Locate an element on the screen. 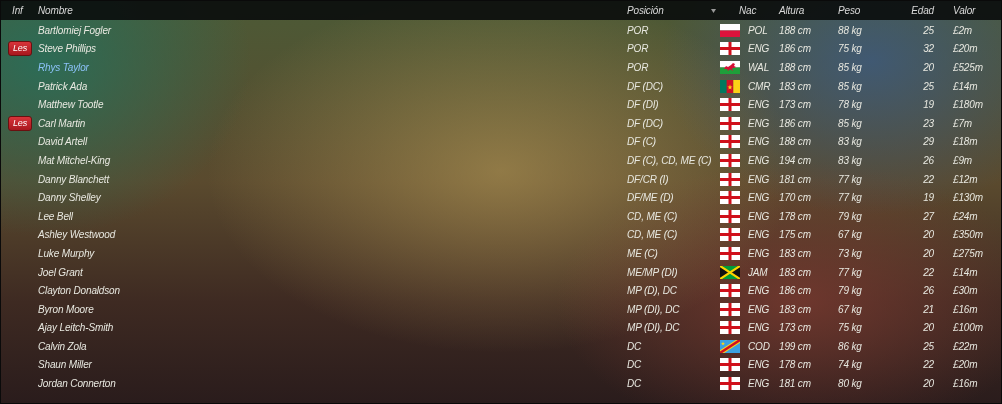 The width and height of the screenshot is (1002, 404). player-name: Jordan Connerton is located at coordinates (77, 384).